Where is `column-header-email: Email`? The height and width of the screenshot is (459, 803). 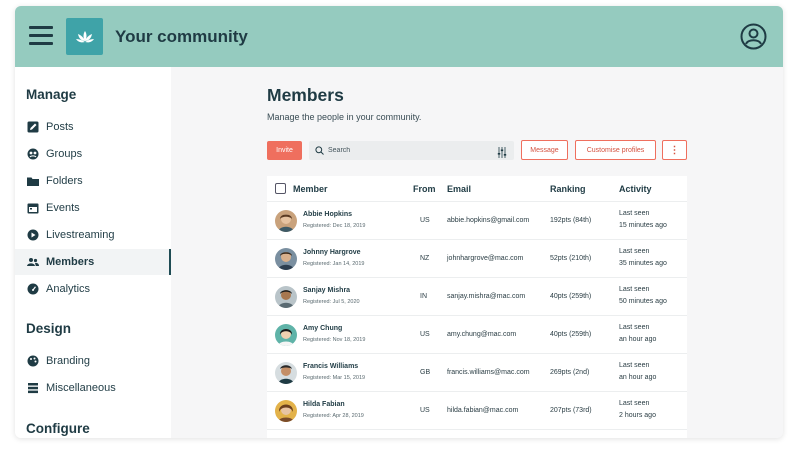 column-header-email: Email is located at coordinates (459, 189).